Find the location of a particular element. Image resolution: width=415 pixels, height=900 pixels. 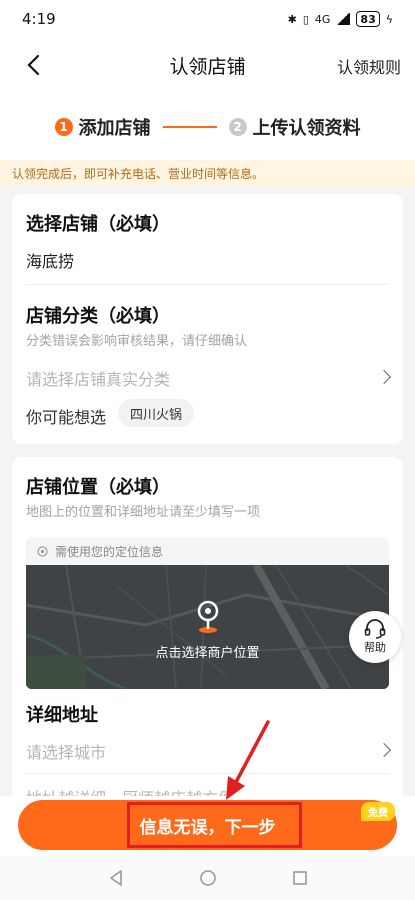

vibrate-icon: ▯ is located at coordinates (305, 19).